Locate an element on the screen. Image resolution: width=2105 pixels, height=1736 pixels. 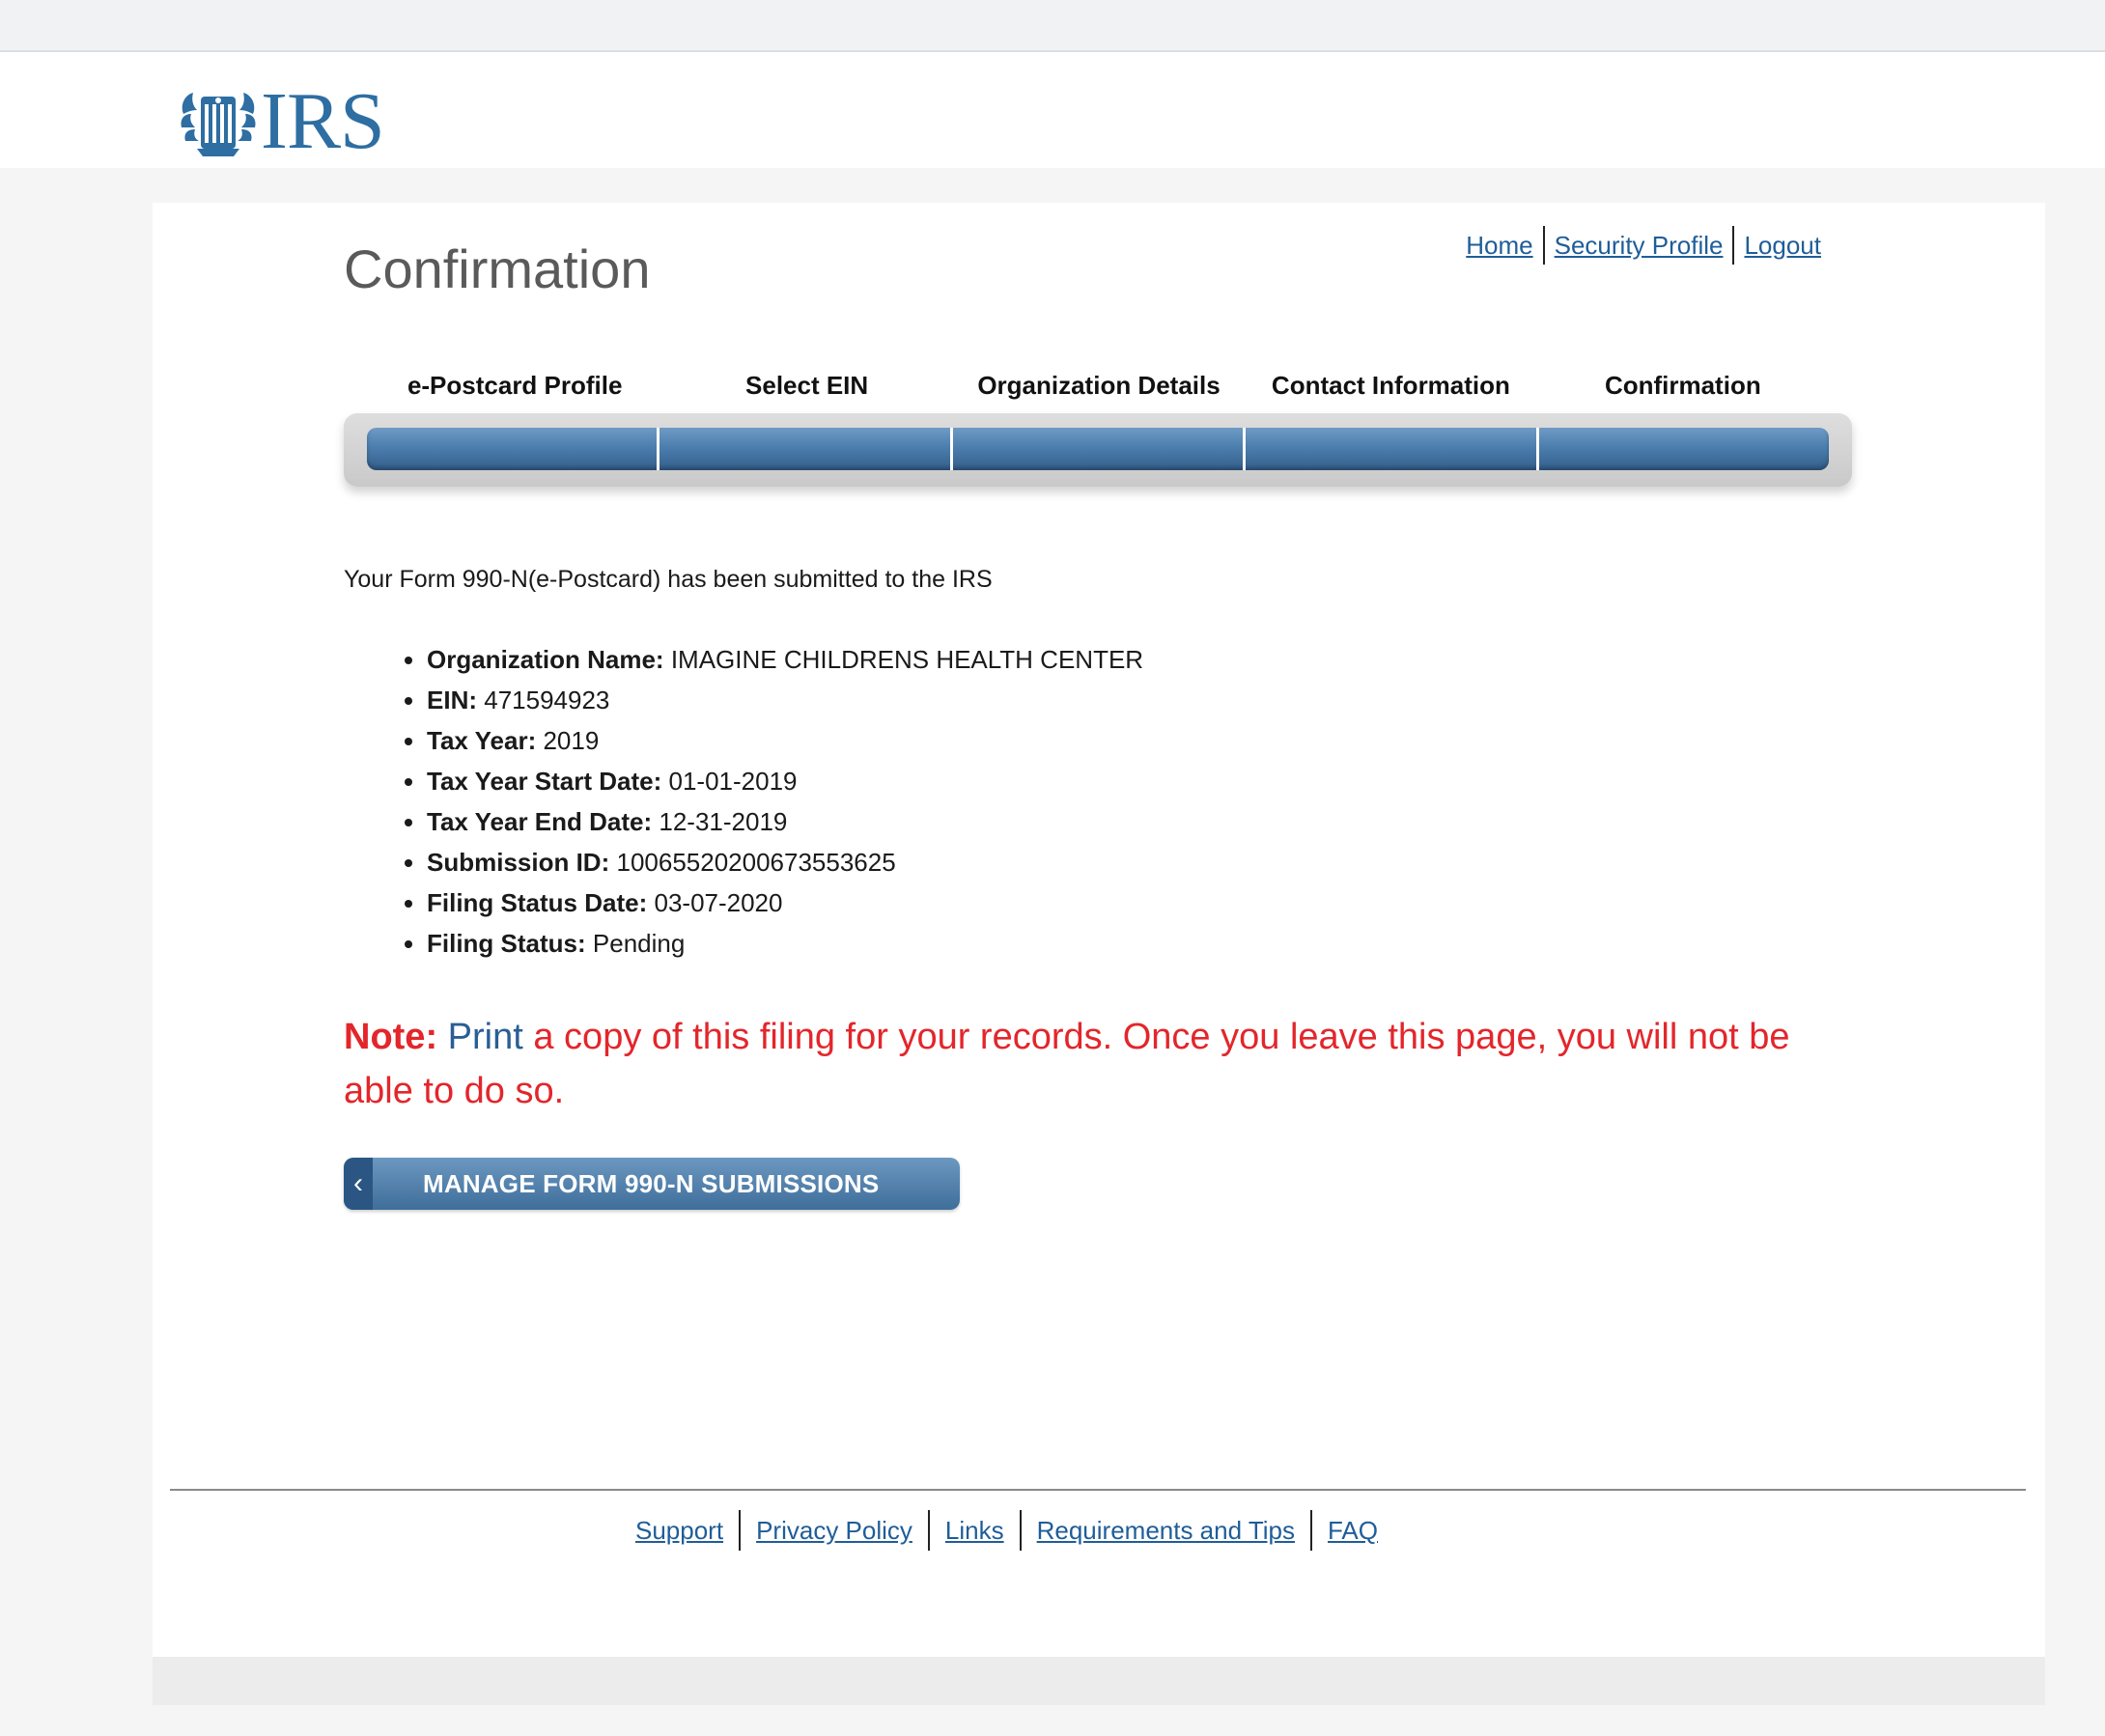
detail-value: 12-31-2019 is located at coordinates (723, 822).